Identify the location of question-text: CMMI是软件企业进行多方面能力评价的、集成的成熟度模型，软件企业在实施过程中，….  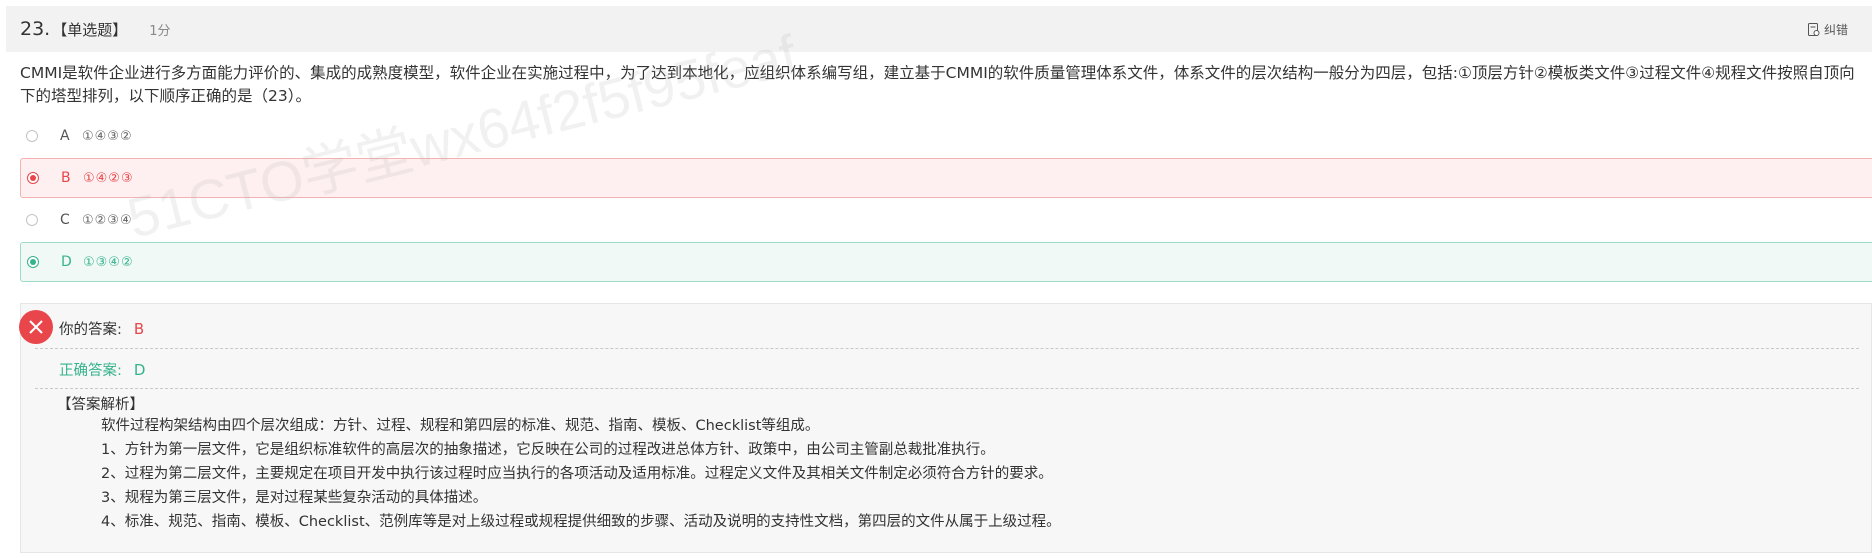
(937, 84).